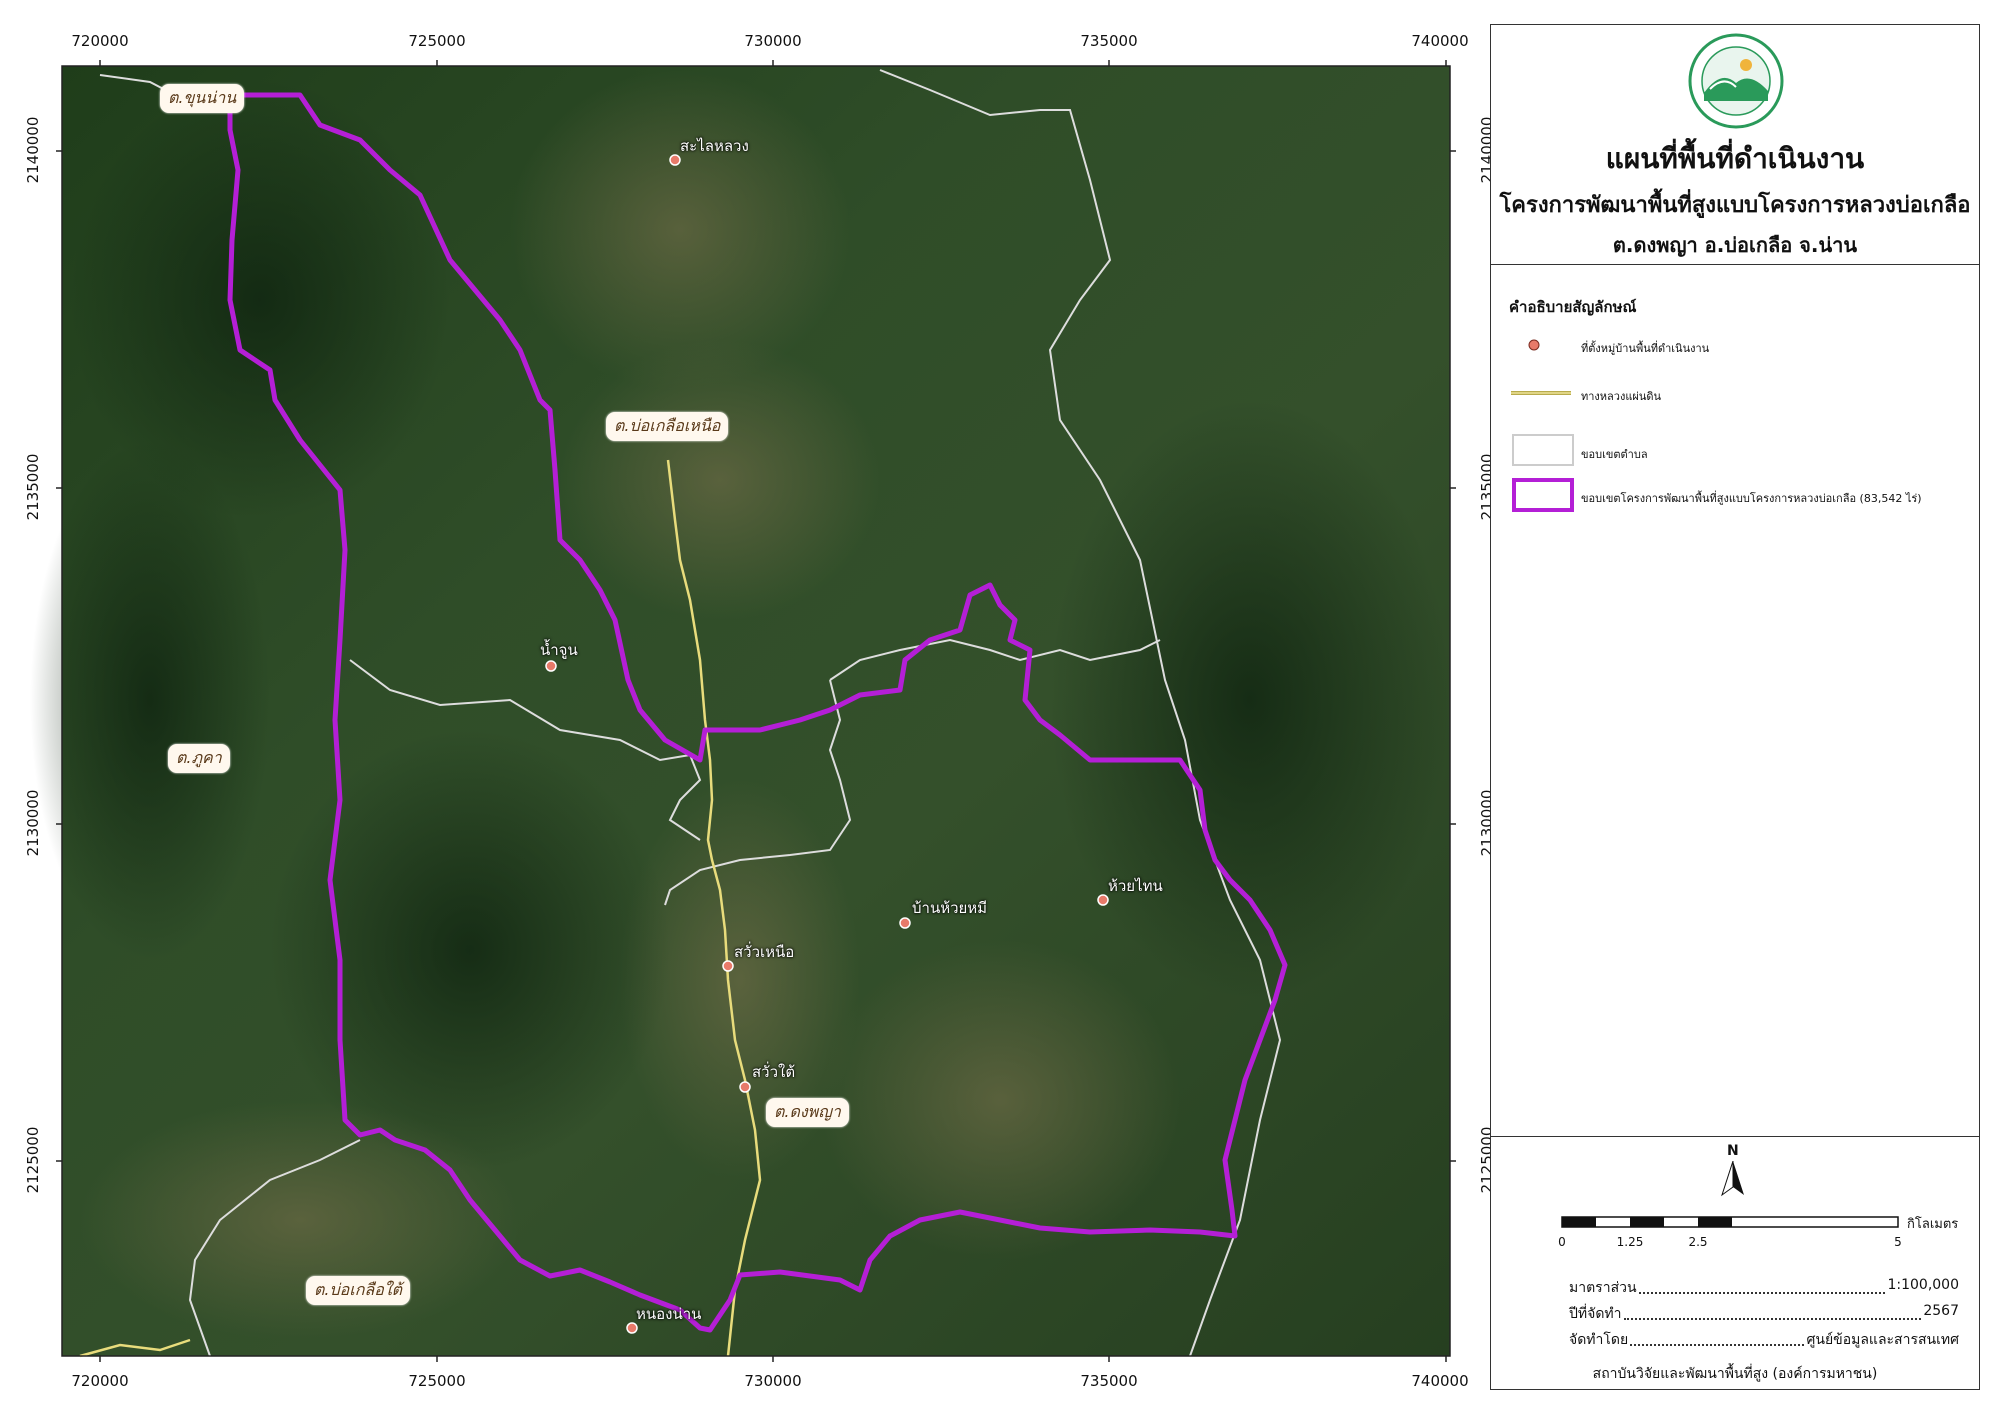 The width and height of the screenshot is (2000, 1415). I want to click on area-title: ต.ดงพญา อ.บ่อเกลือ จ.น่าน, so click(1735, 245).